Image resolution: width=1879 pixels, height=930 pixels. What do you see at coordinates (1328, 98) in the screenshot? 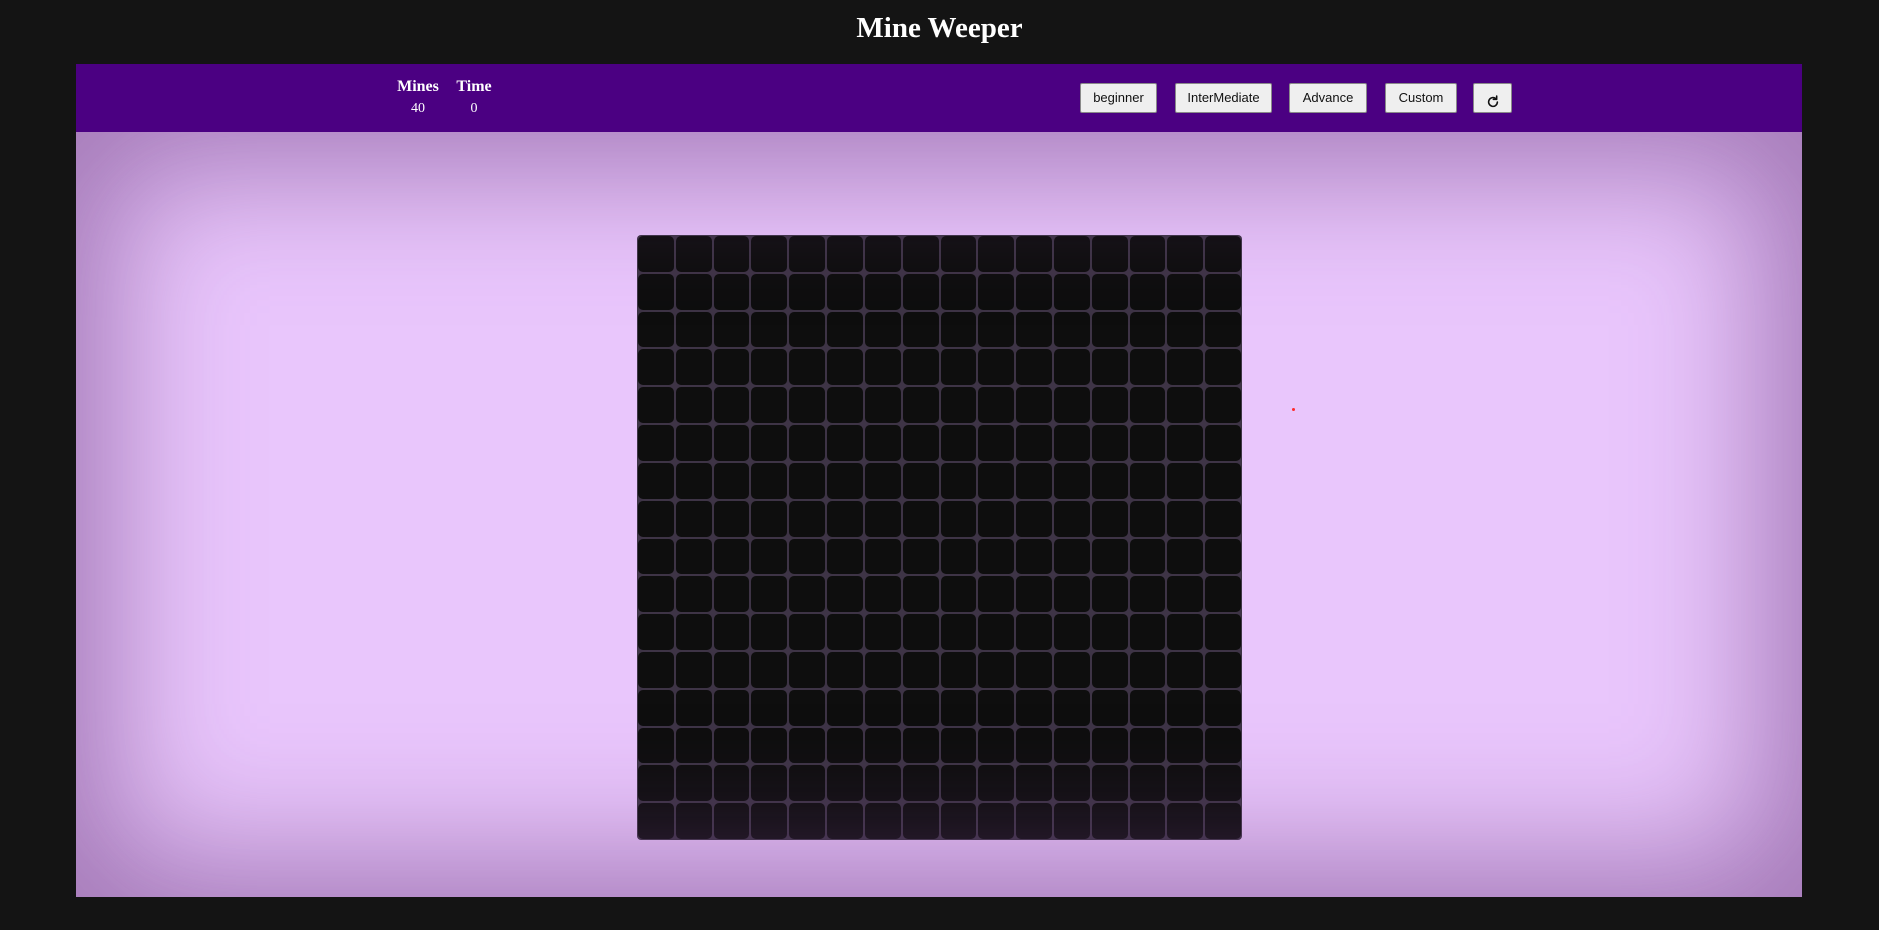
I see `advance-button: Advance` at bounding box center [1328, 98].